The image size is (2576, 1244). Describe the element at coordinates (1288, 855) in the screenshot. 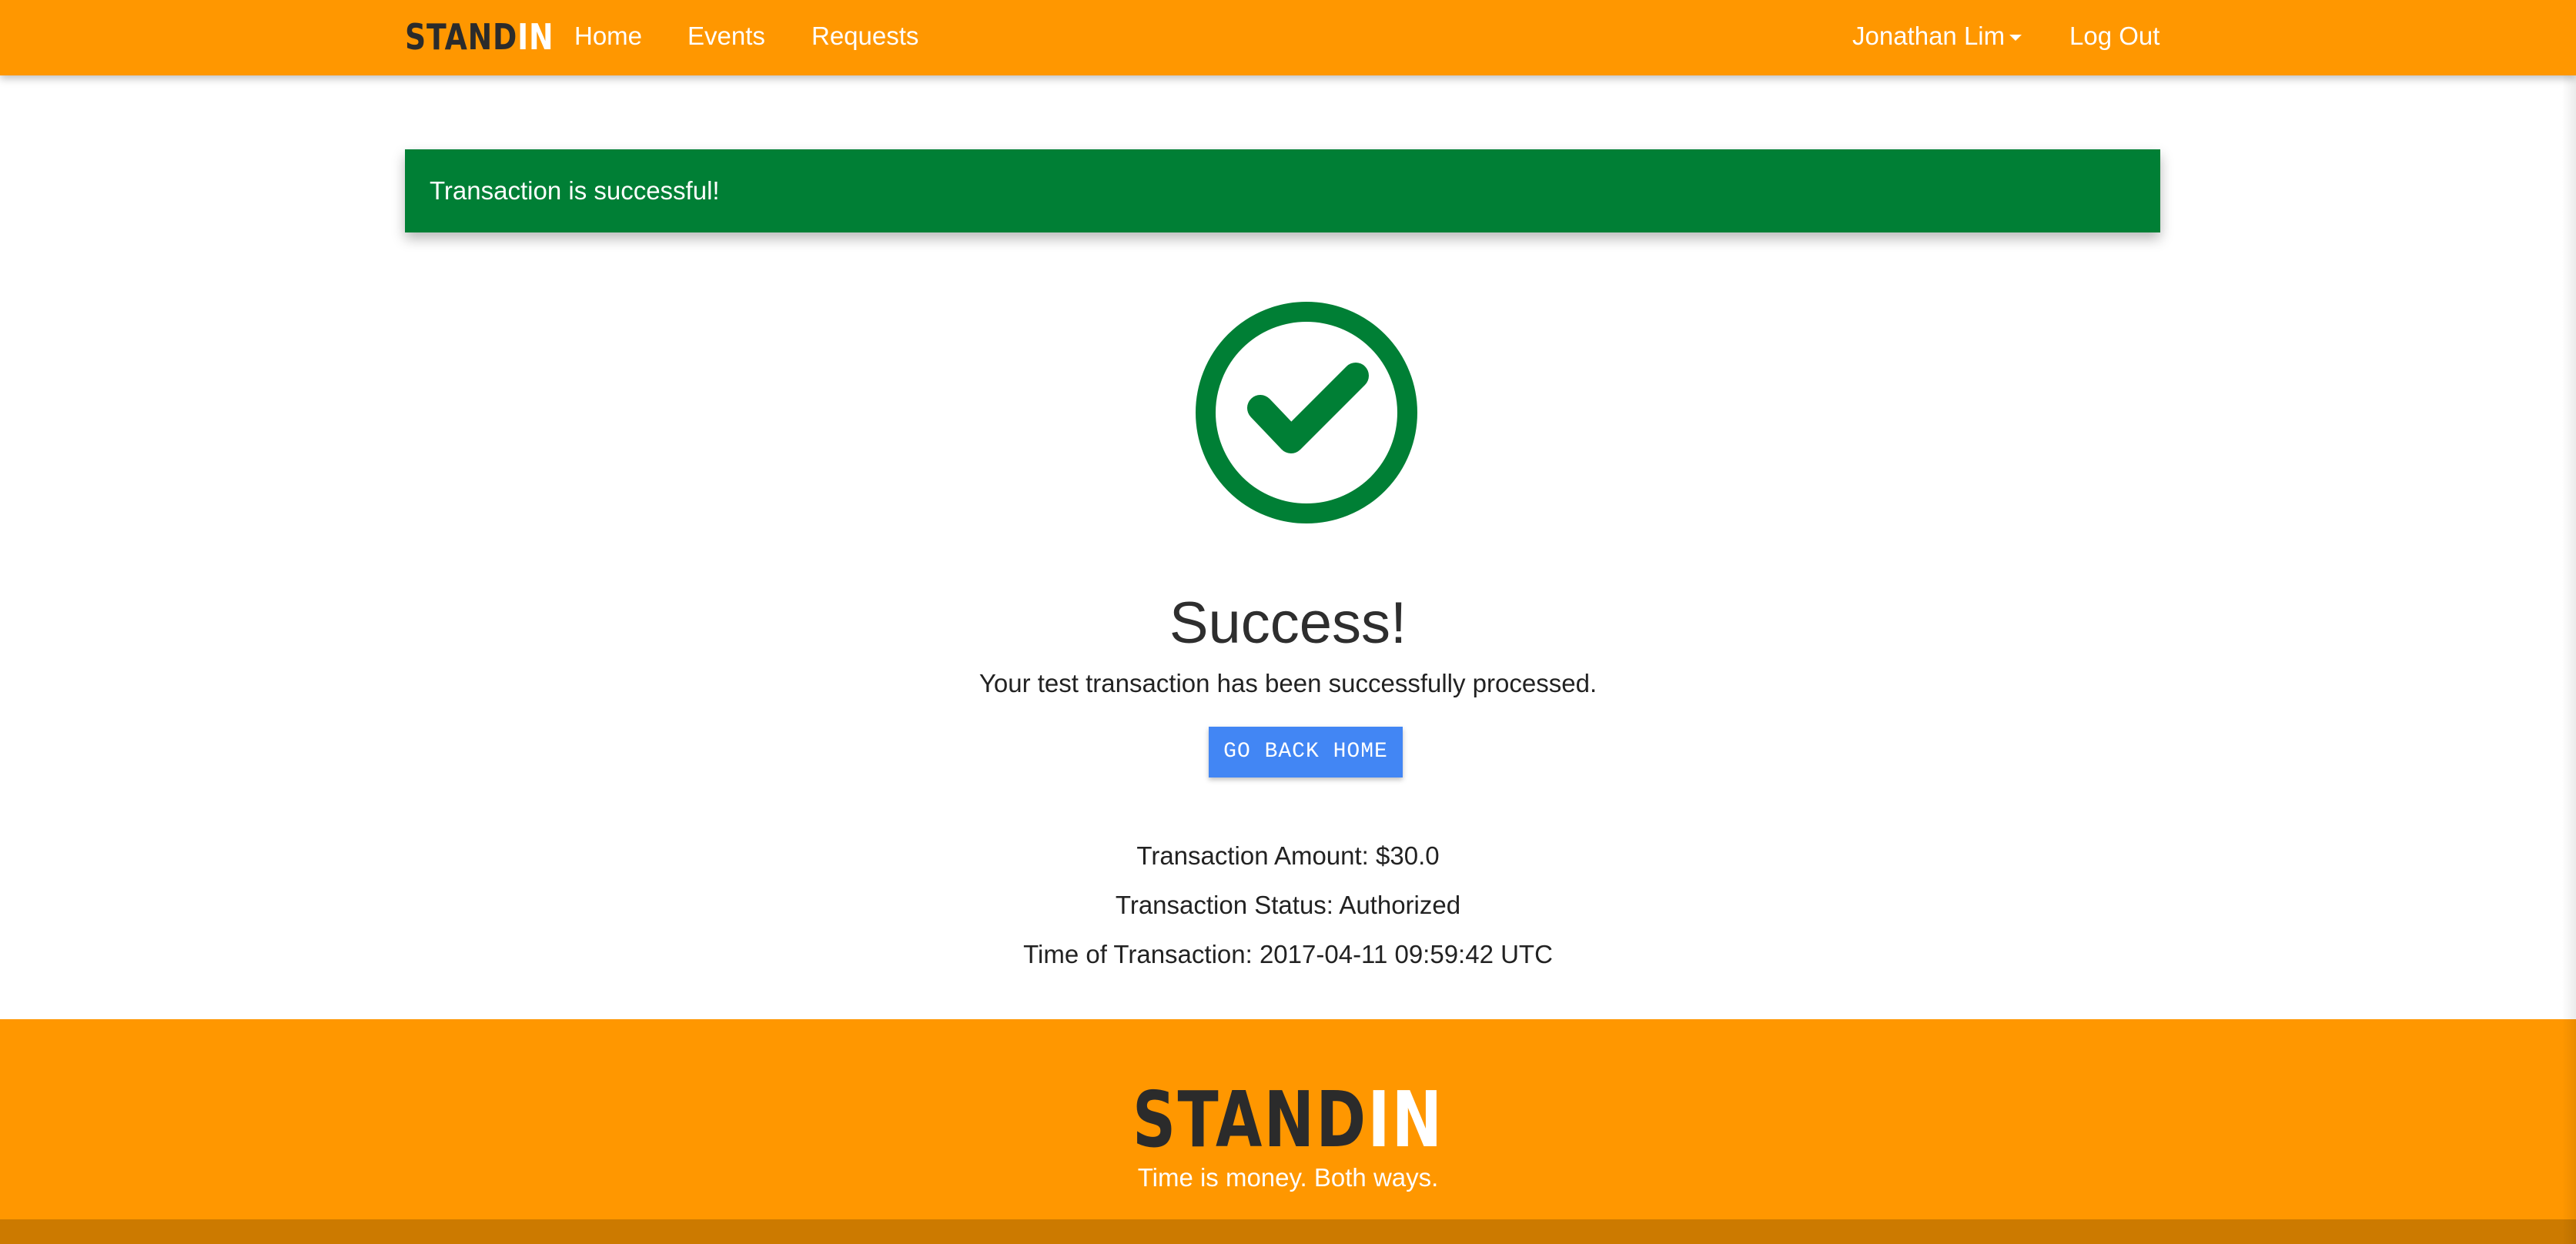

I see `transaction-amount: Transaction Amount: $30.0` at that location.